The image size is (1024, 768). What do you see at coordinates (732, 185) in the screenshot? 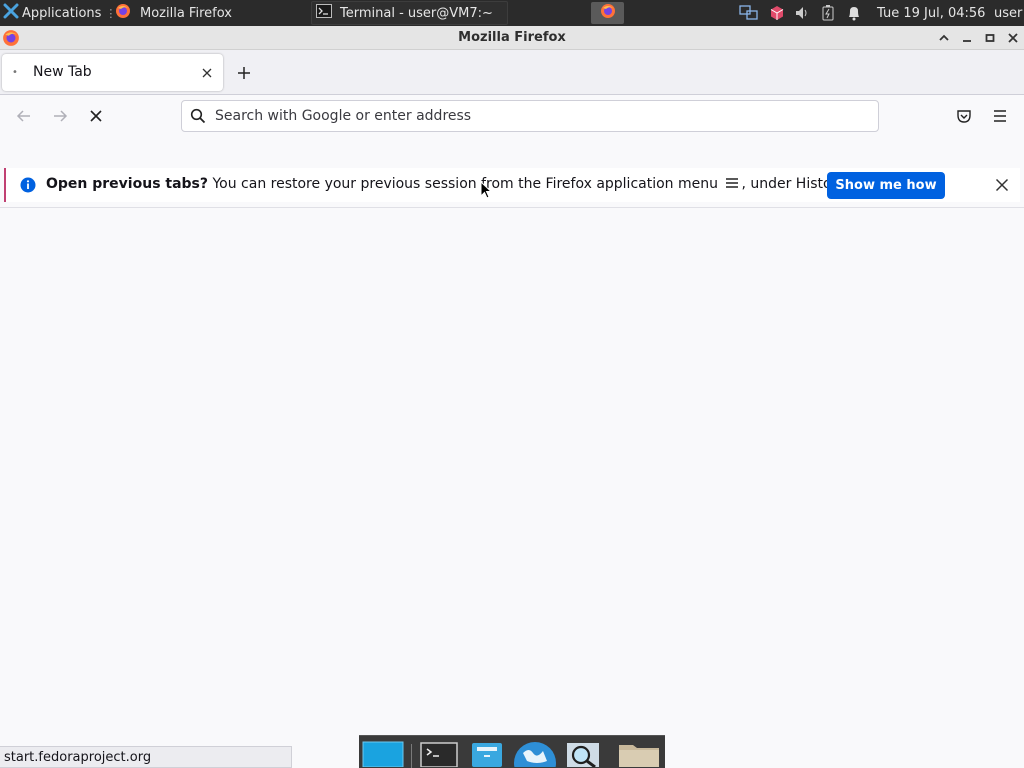
I see `menu-icon` at bounding box center [732, 185].